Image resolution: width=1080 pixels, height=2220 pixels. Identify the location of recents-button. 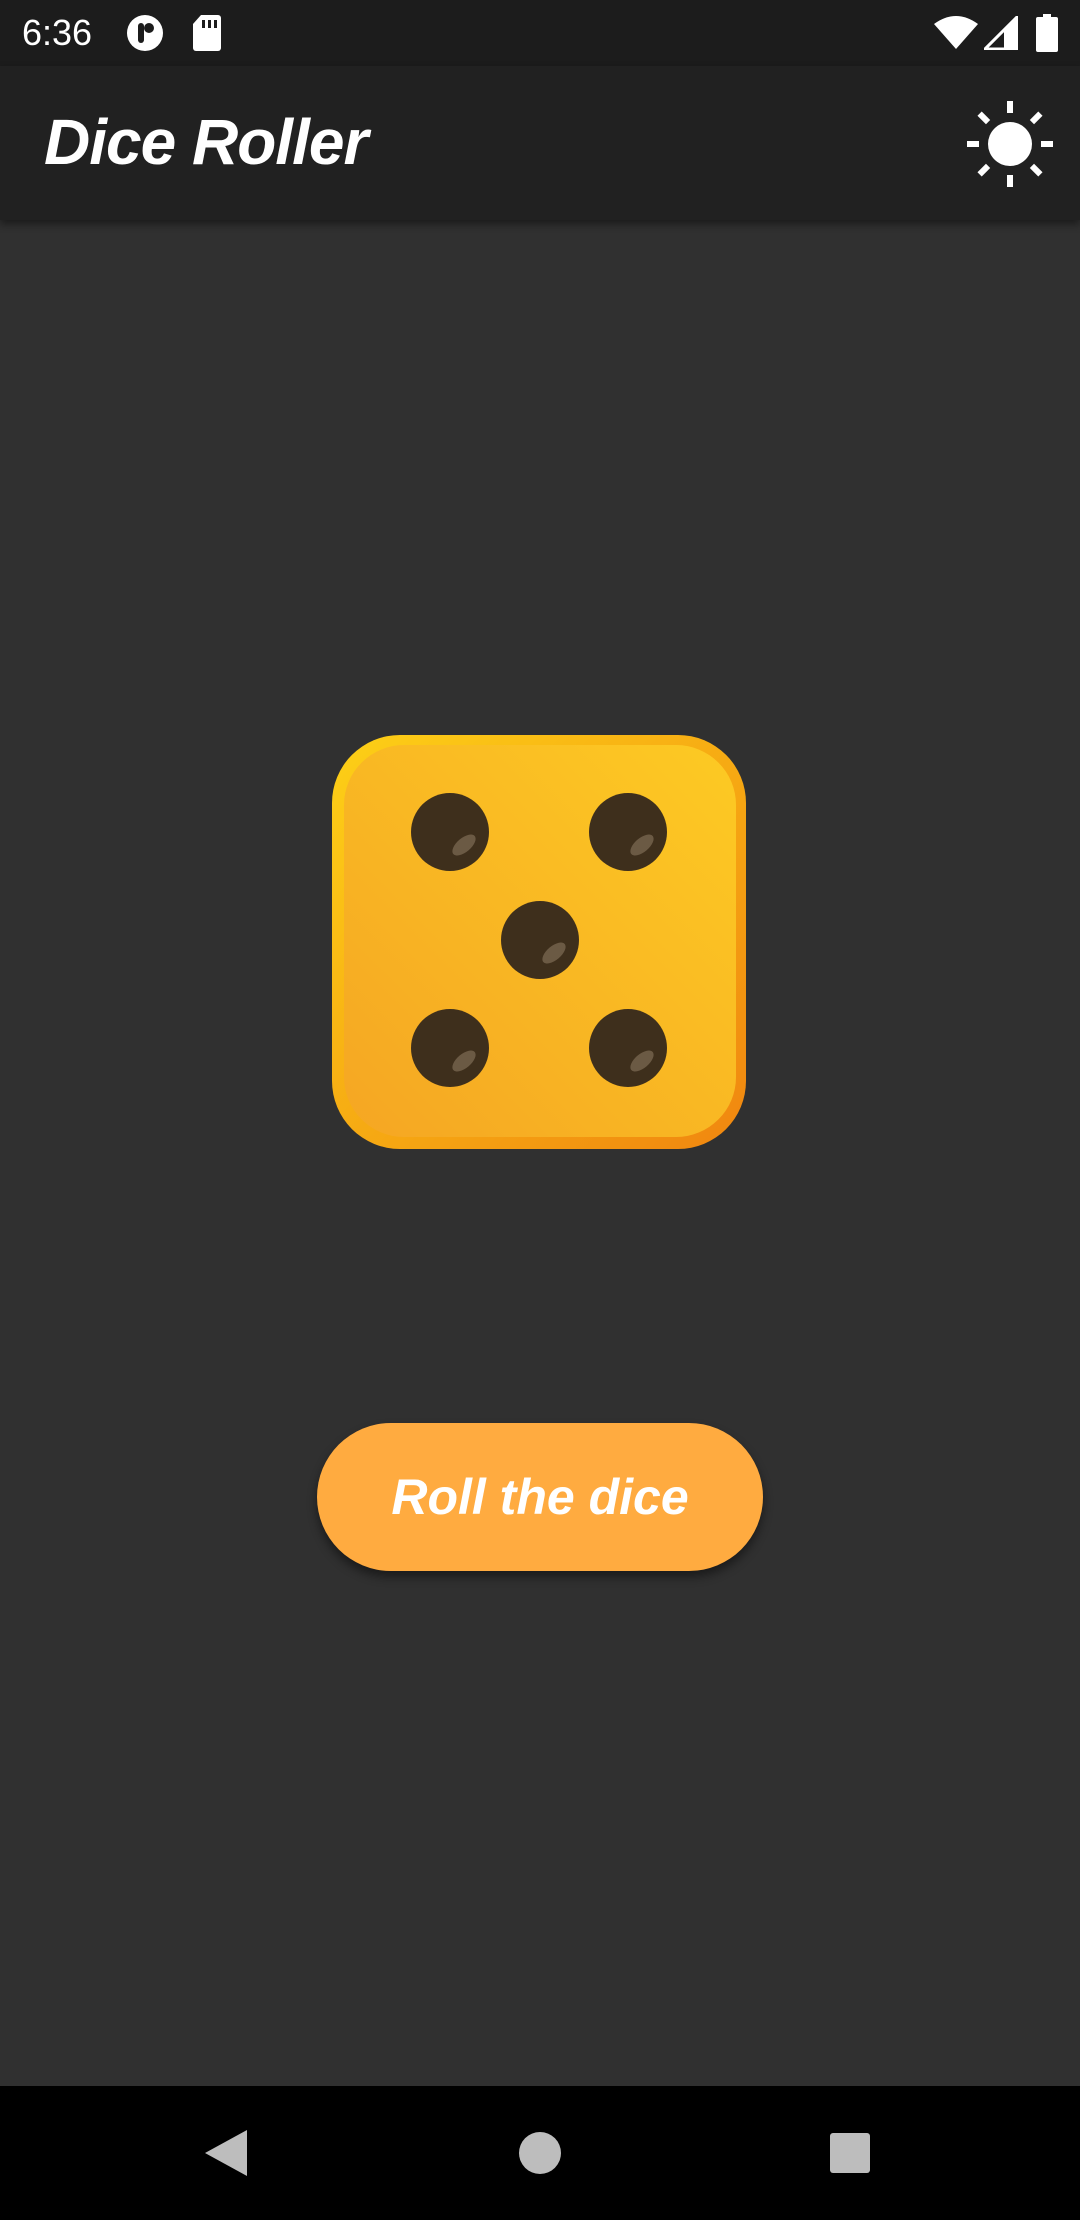
(850, 2153).